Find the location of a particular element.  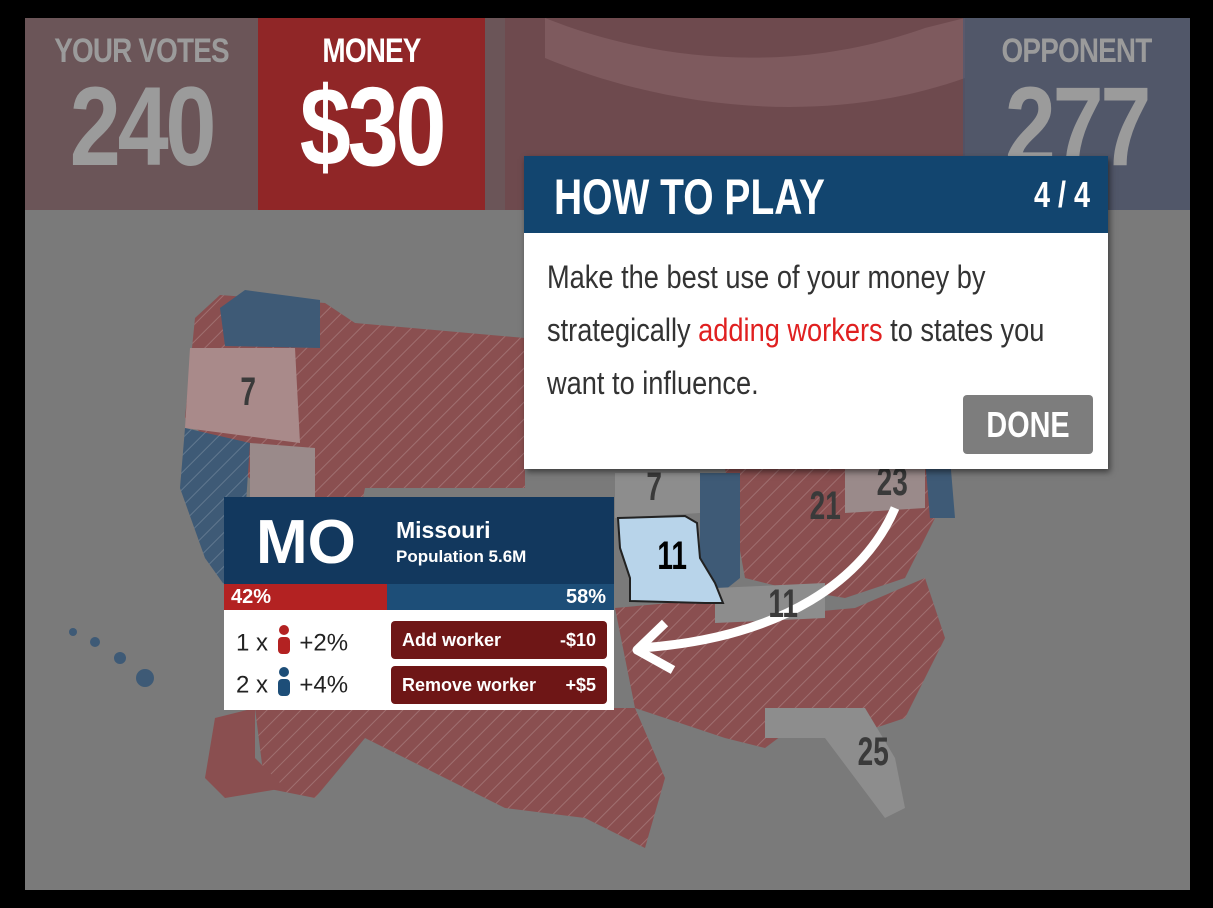

red-workers-count: 1 x is located at coordinates (252, 643).